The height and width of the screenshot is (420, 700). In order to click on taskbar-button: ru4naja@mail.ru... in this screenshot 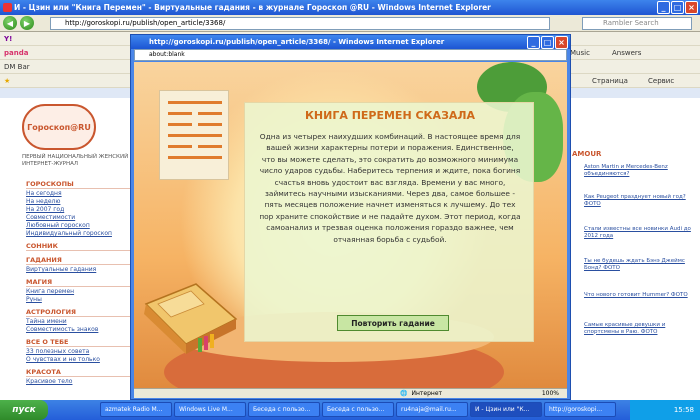, I will do `click(432, 409)`.